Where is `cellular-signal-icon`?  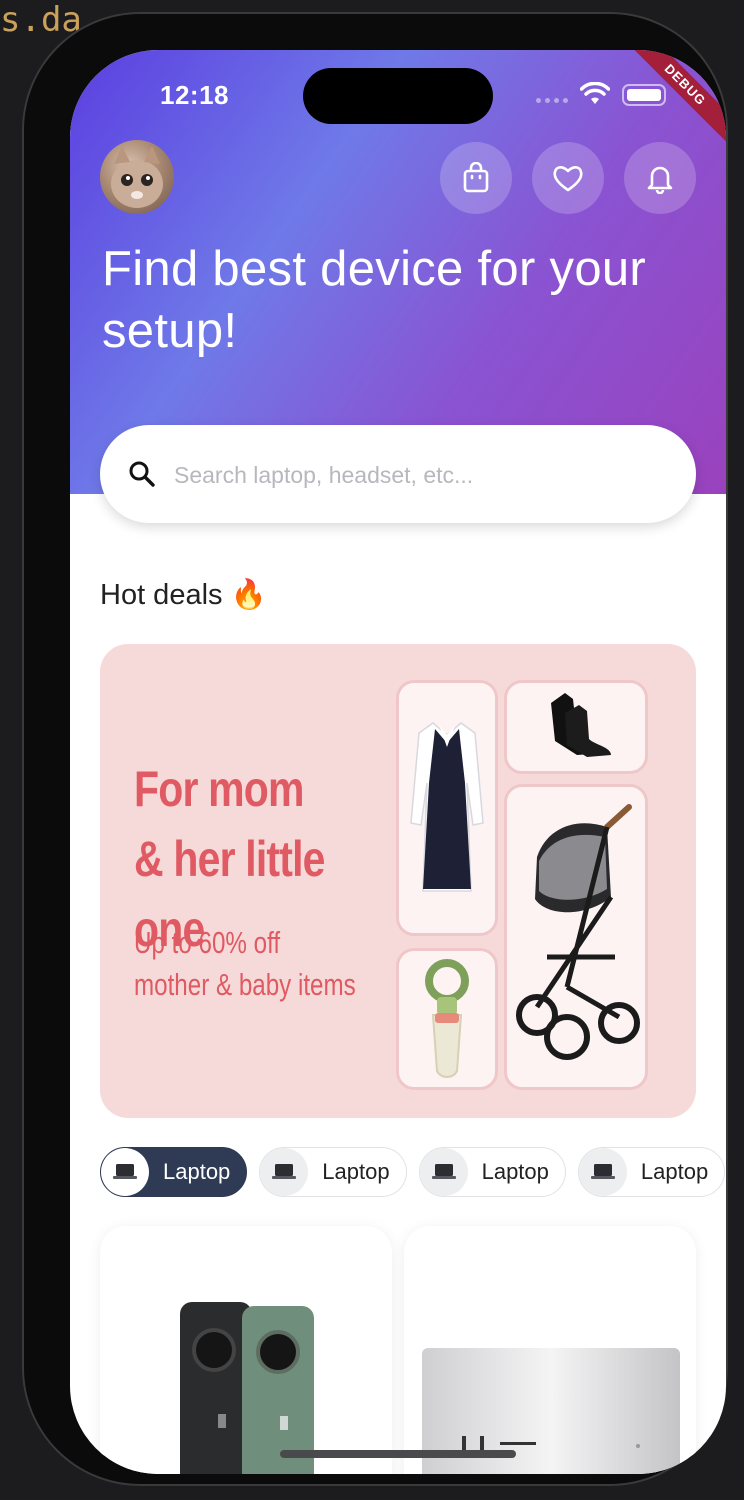 cellular-signal-icon is located at coordinates (552, 100).